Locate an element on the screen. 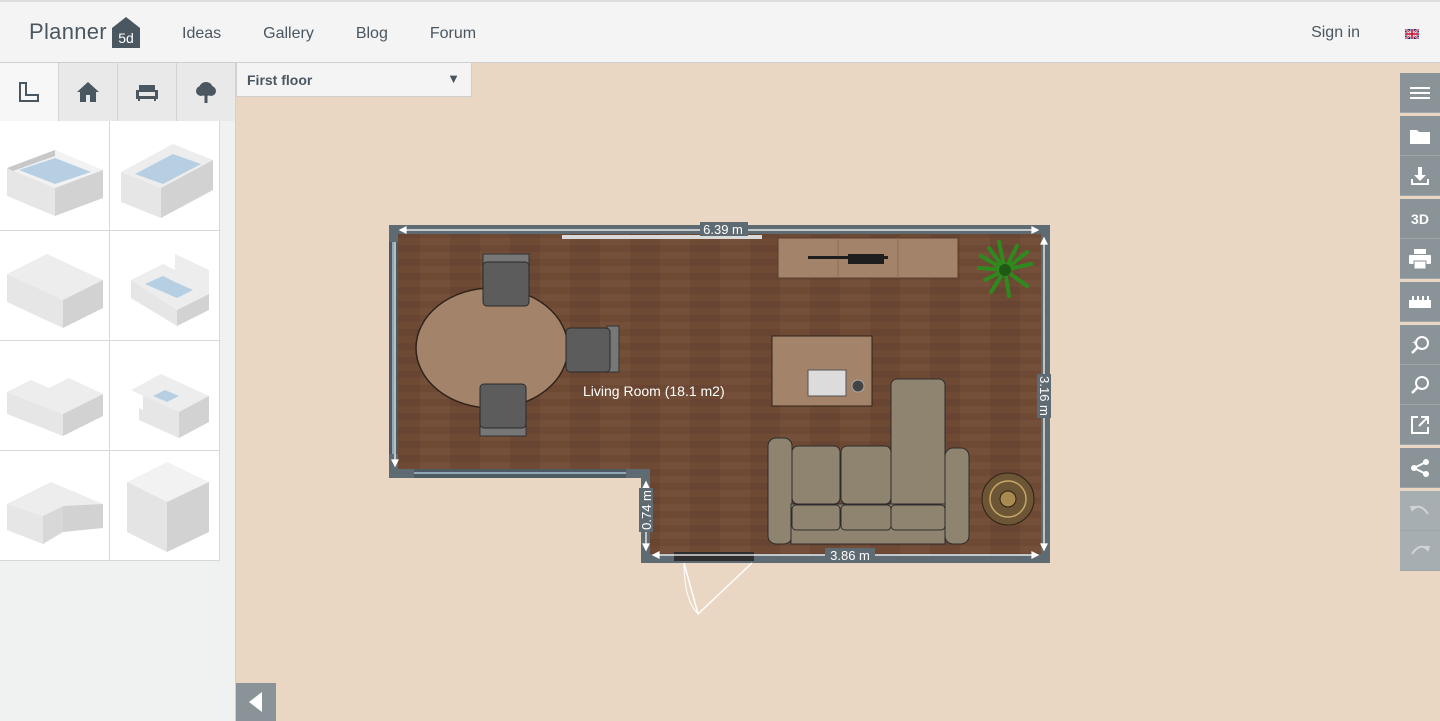  print-button is located at coordinates (1420, 259).